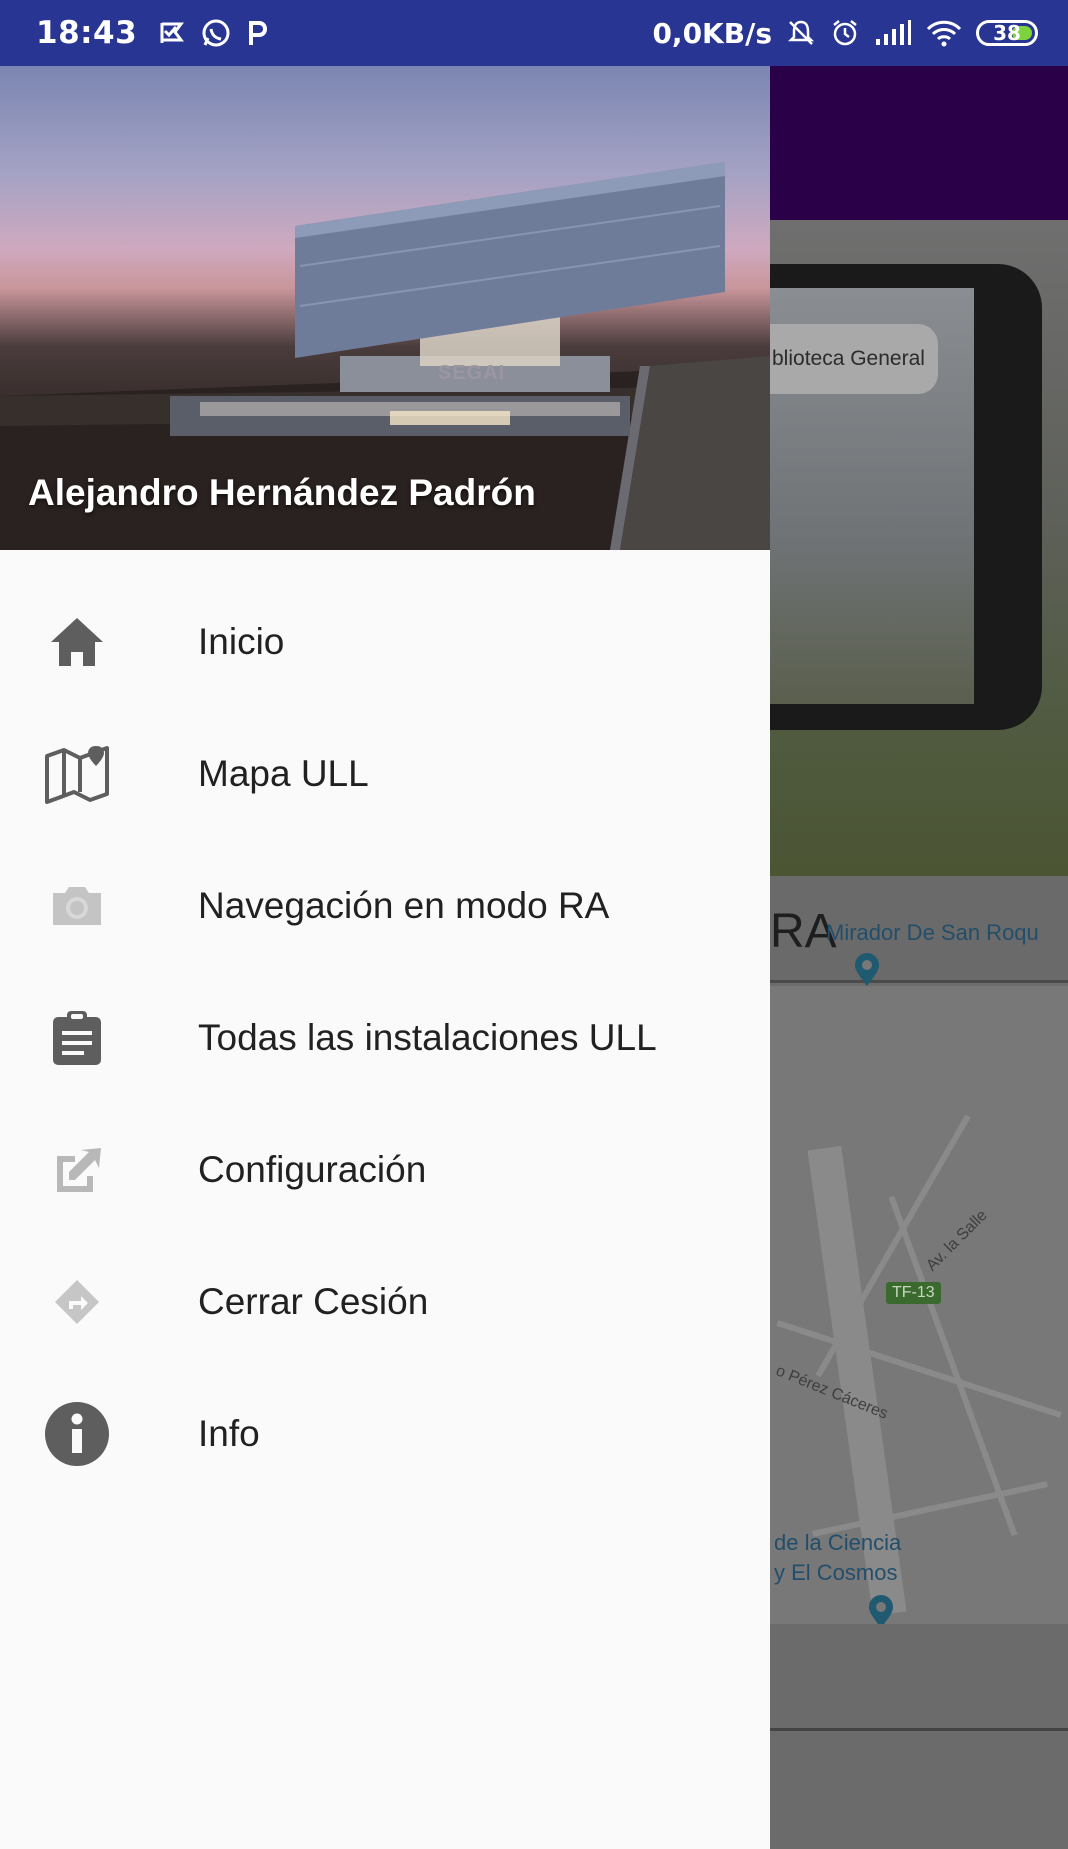 The height and width of the screenshot is (1849, 1068). Describe the element at coordinates (172, 33) in the screenshot. I see `check-flag-icon` at that location.